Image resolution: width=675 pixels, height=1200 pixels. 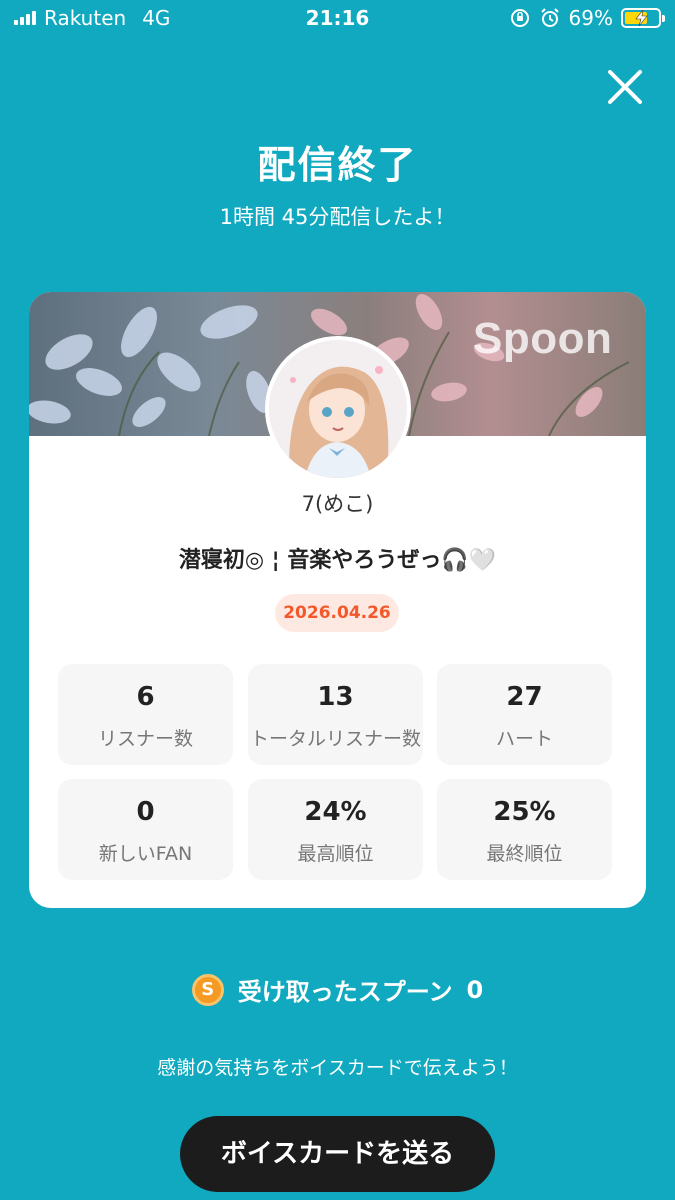 I want to click on spoons-label: 受け取ったスプーン, so click(x=345, y=992).